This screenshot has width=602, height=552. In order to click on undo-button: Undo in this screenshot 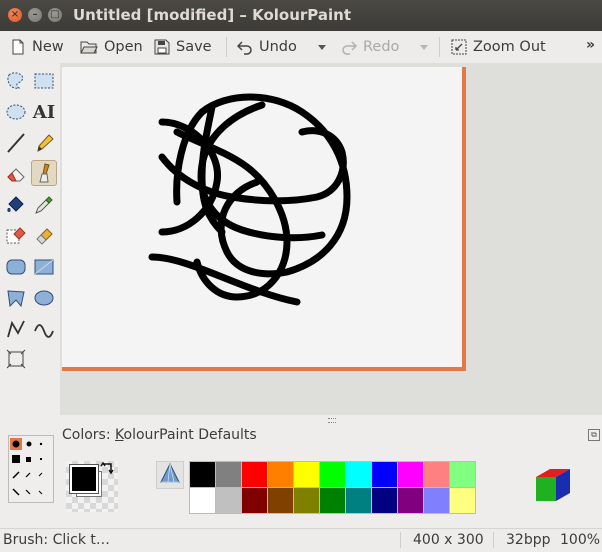, I will do `click(267, 47)`.